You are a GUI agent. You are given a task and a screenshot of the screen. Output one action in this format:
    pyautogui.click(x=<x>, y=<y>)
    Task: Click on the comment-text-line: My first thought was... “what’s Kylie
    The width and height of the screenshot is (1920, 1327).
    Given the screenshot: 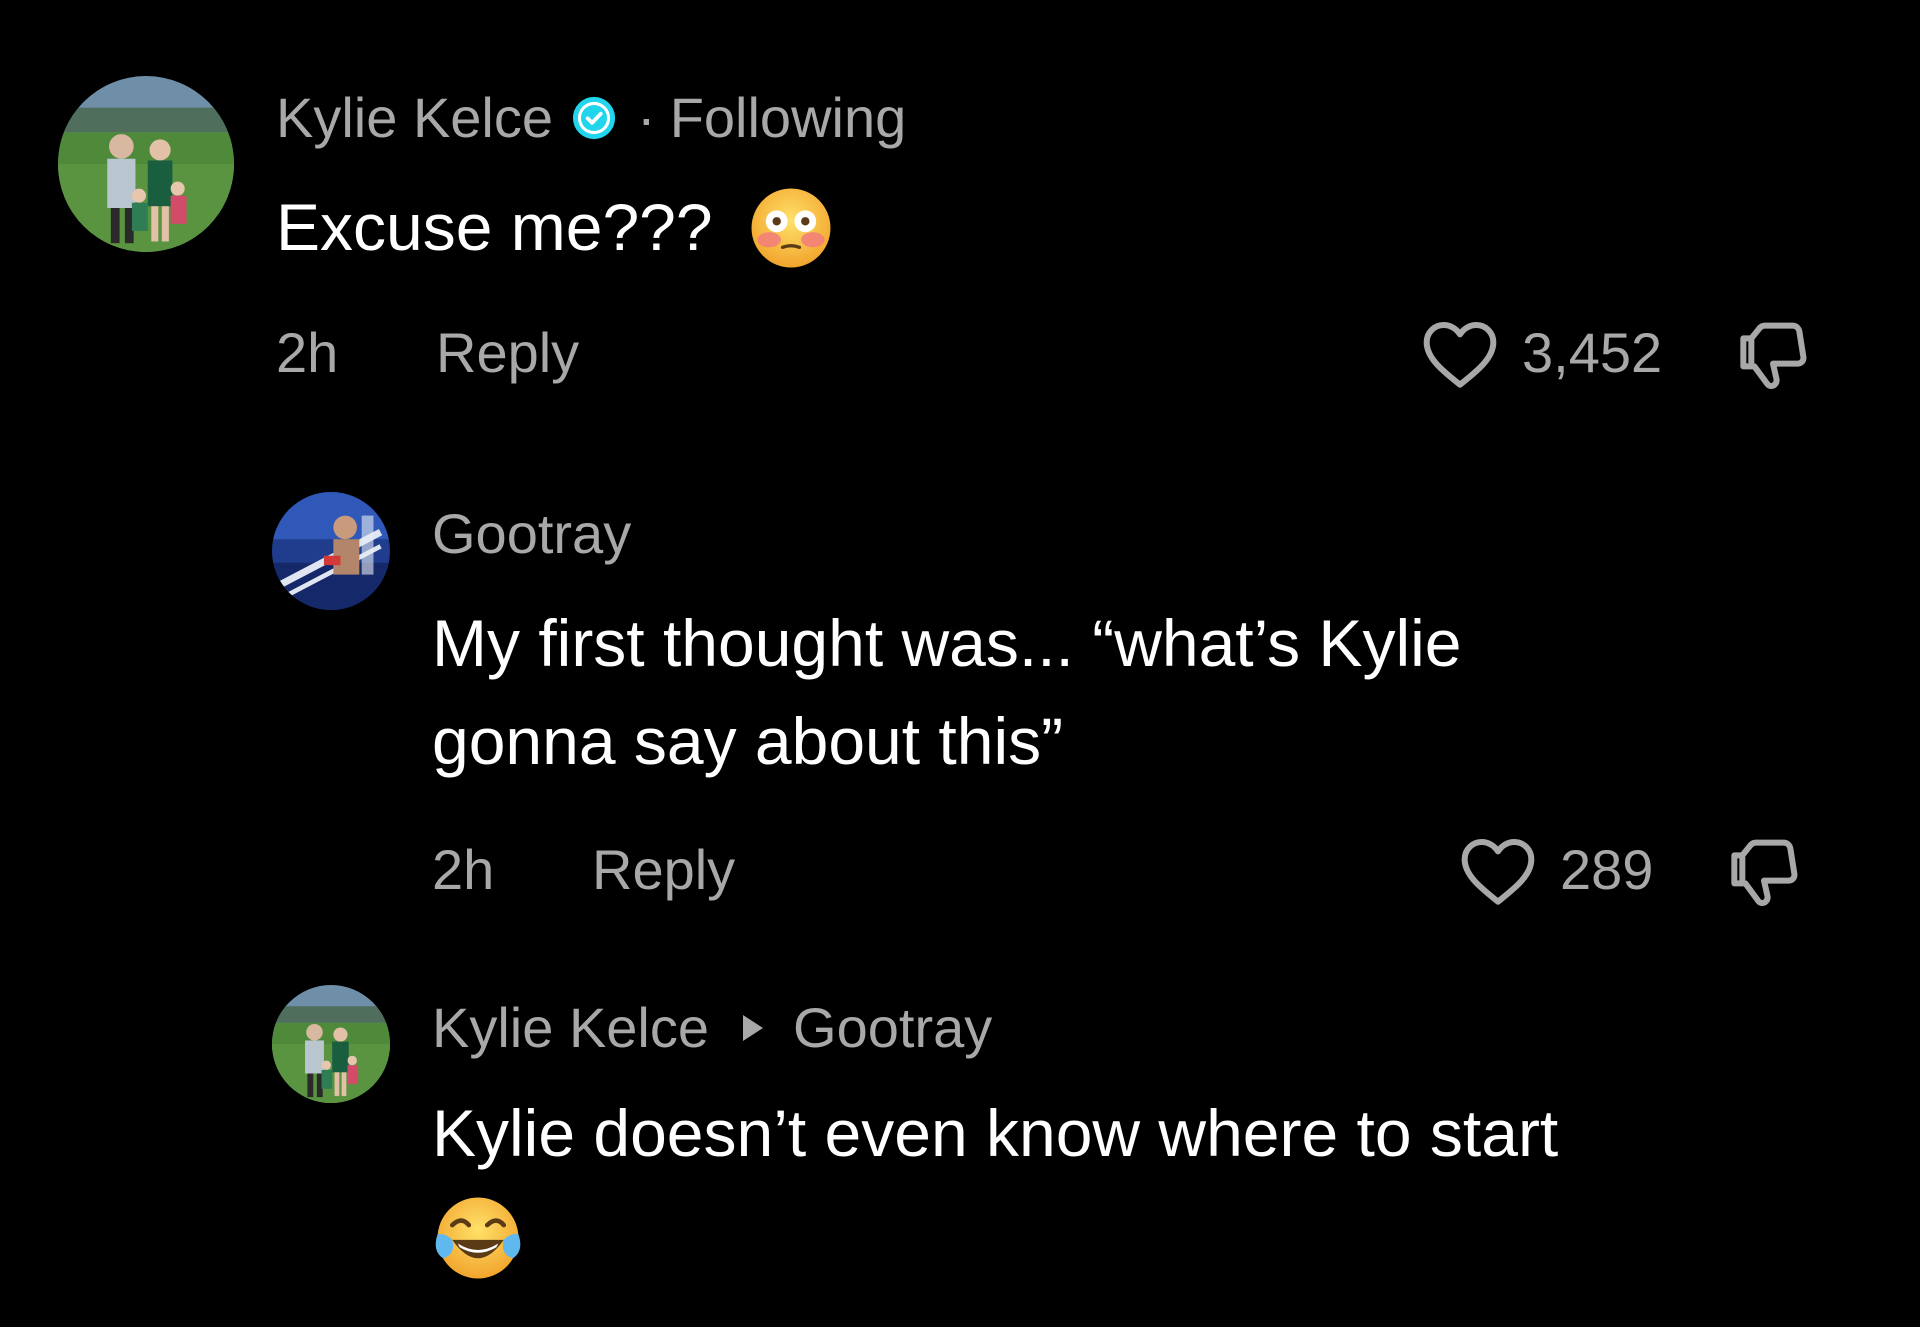 What is the action you would take?
    pyautogui.click(x=947, y=643)
    